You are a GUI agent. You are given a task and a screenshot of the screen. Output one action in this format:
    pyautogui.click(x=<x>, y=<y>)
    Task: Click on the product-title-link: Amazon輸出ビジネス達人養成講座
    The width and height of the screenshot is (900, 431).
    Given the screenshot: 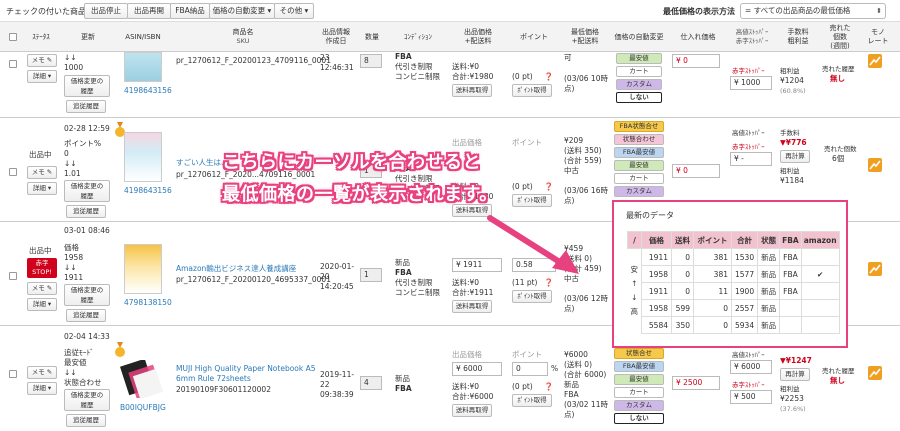 What is the action you would take?
    pyautogui.click(x=236, y=269)
    